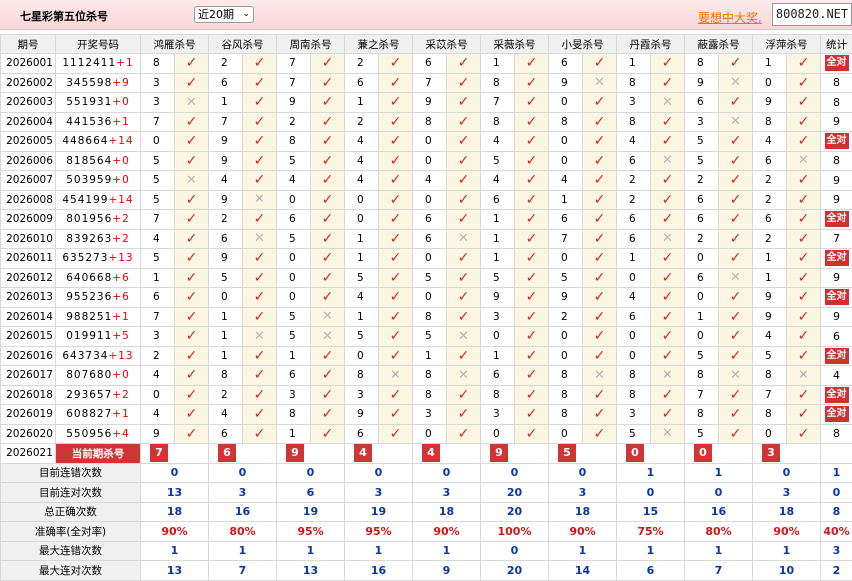 Image resolution: width=852 pixels, height=581 pixels. I want to click on all-correct-badge: 全对, so click(837, 63).